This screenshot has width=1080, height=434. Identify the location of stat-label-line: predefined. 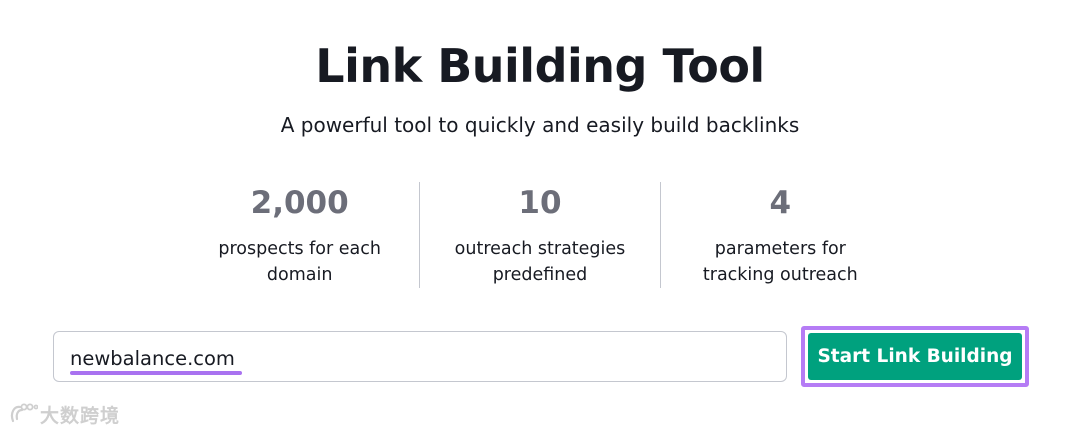
(540, 275).